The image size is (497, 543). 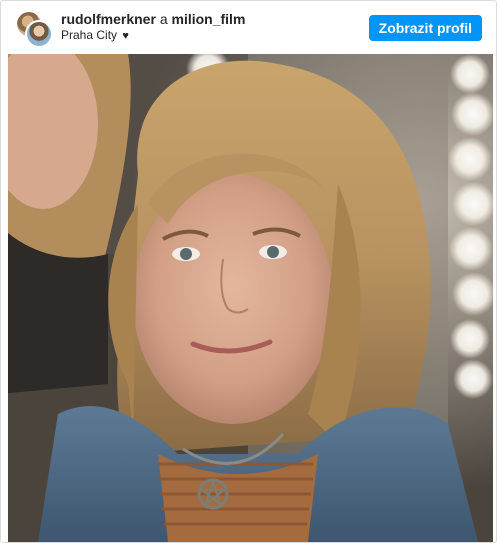 What do you see at coordinates (108, 19) in the screenshot?
I see `author-link-primary: rudolfmerkner` at bounding box center [108, 19].